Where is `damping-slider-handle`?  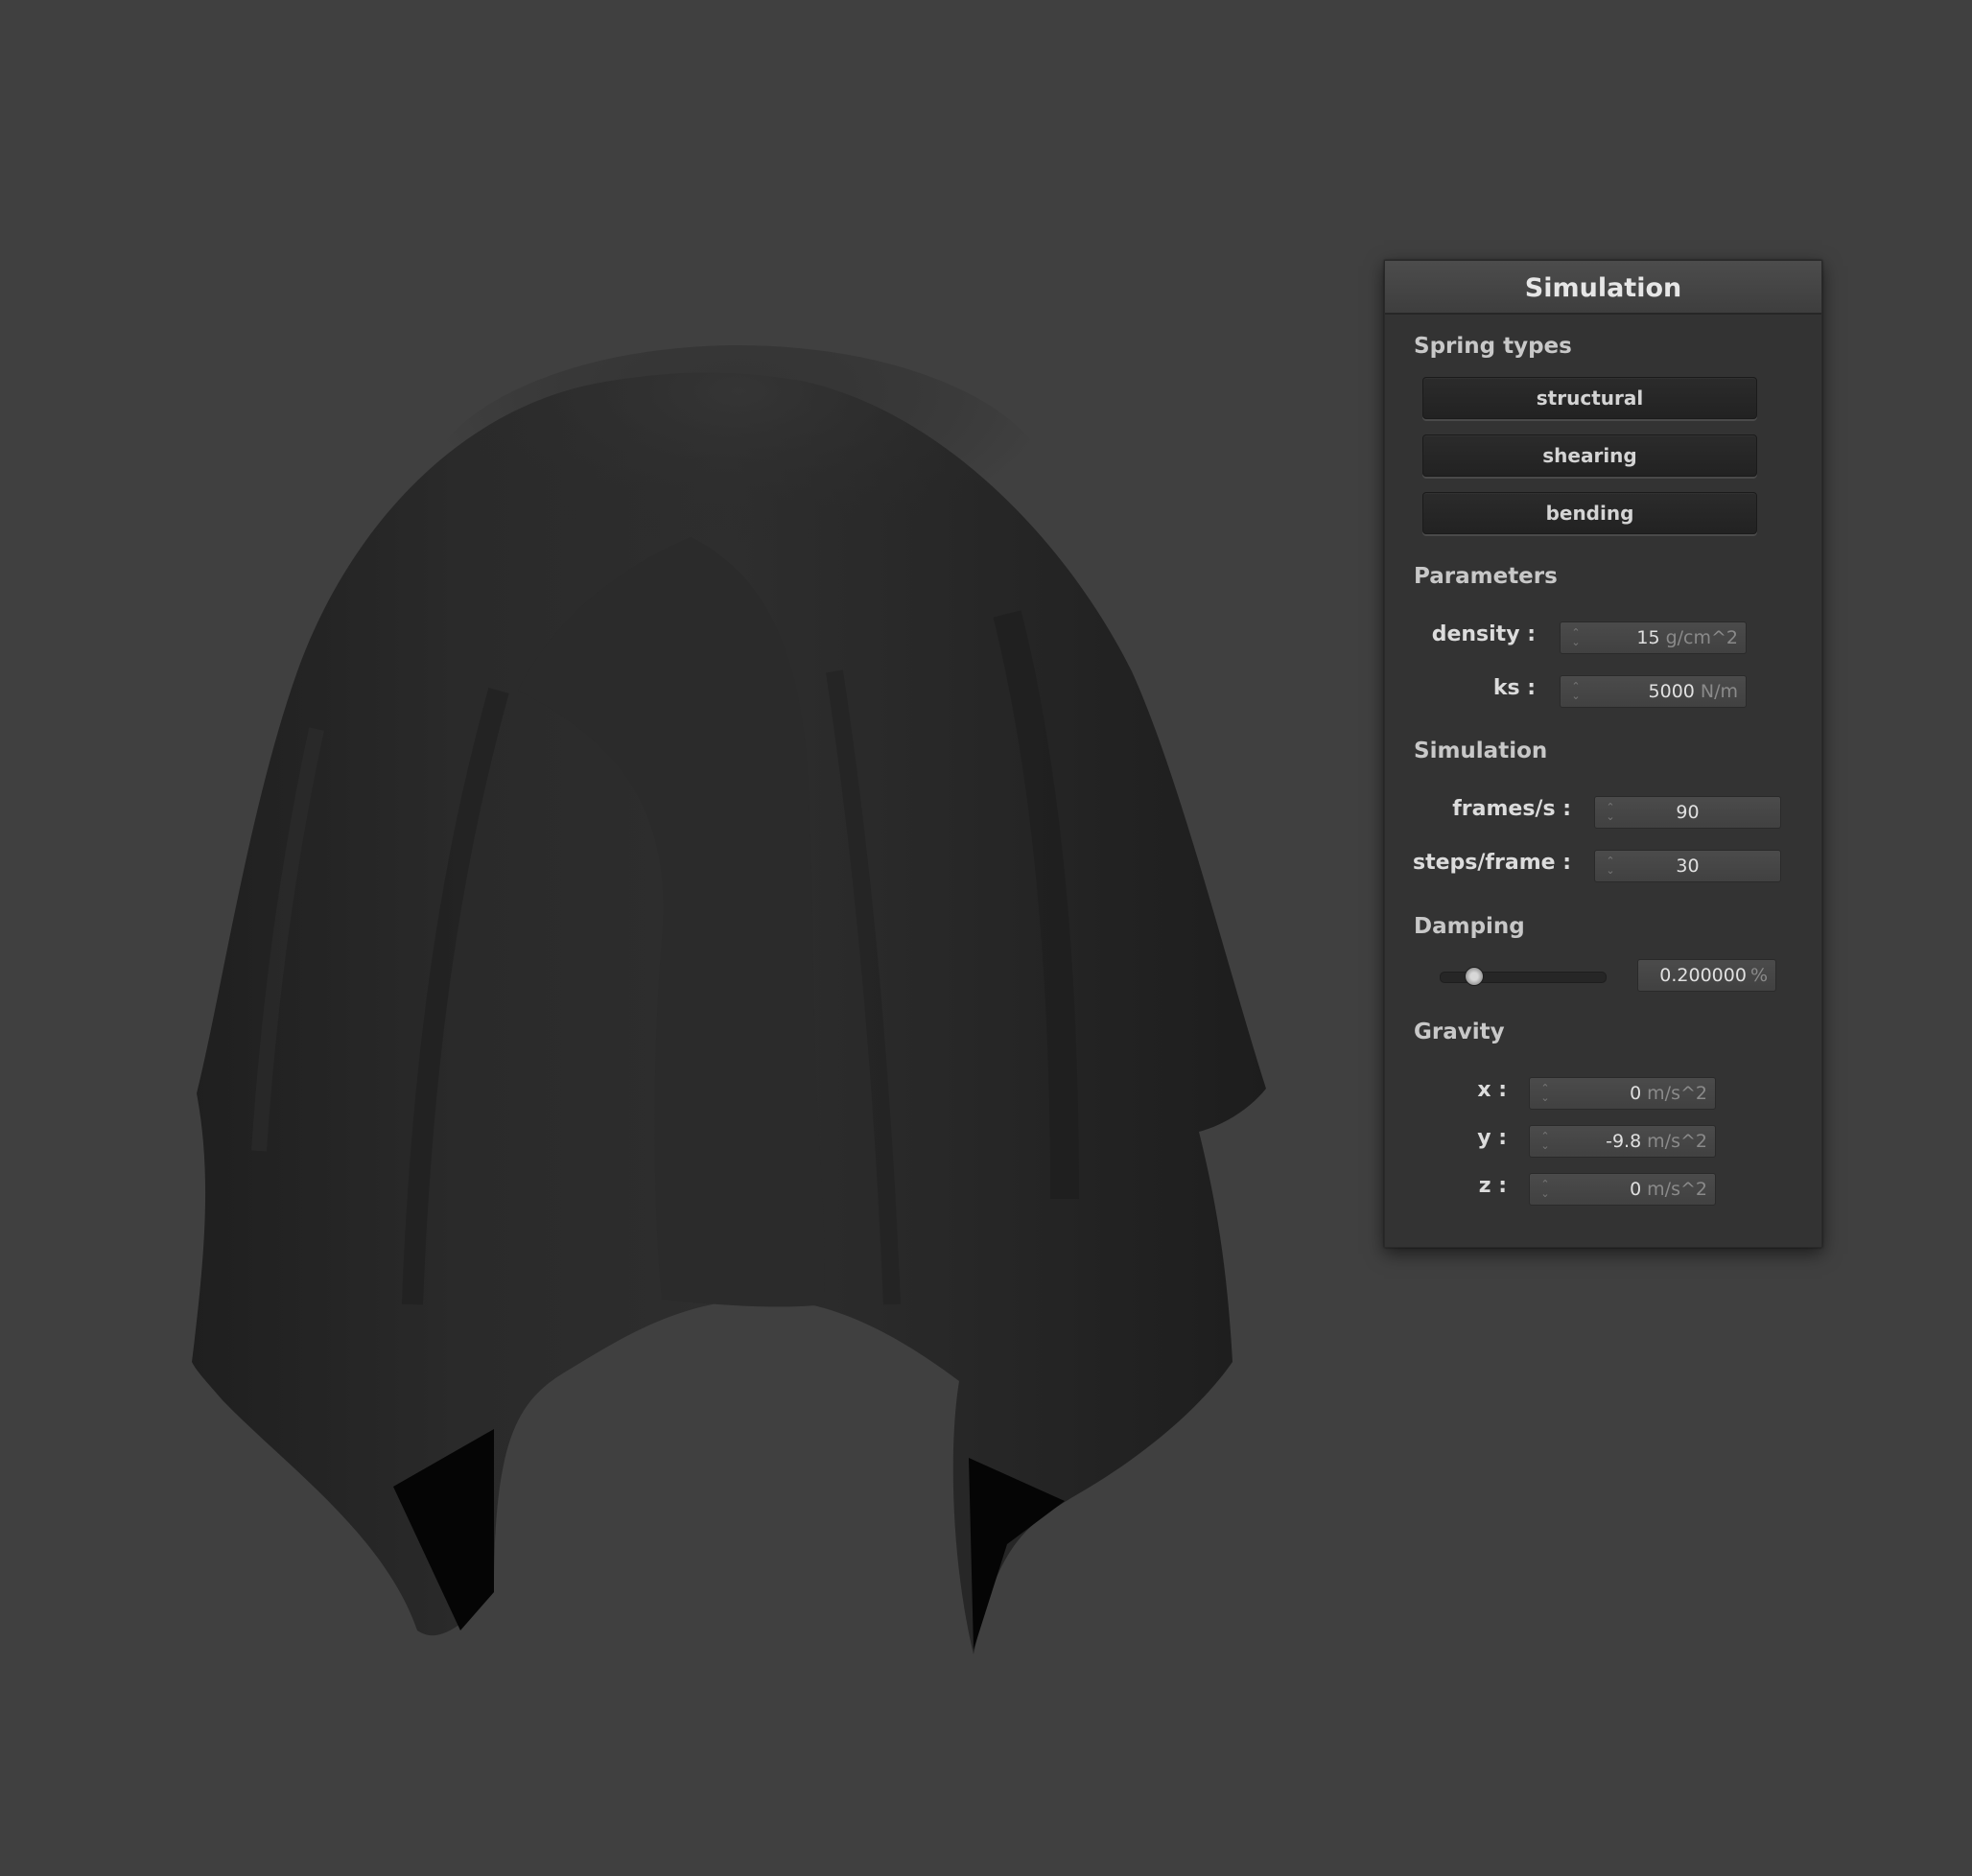 damping-slider-handle is located at coordinates (1474, 976).